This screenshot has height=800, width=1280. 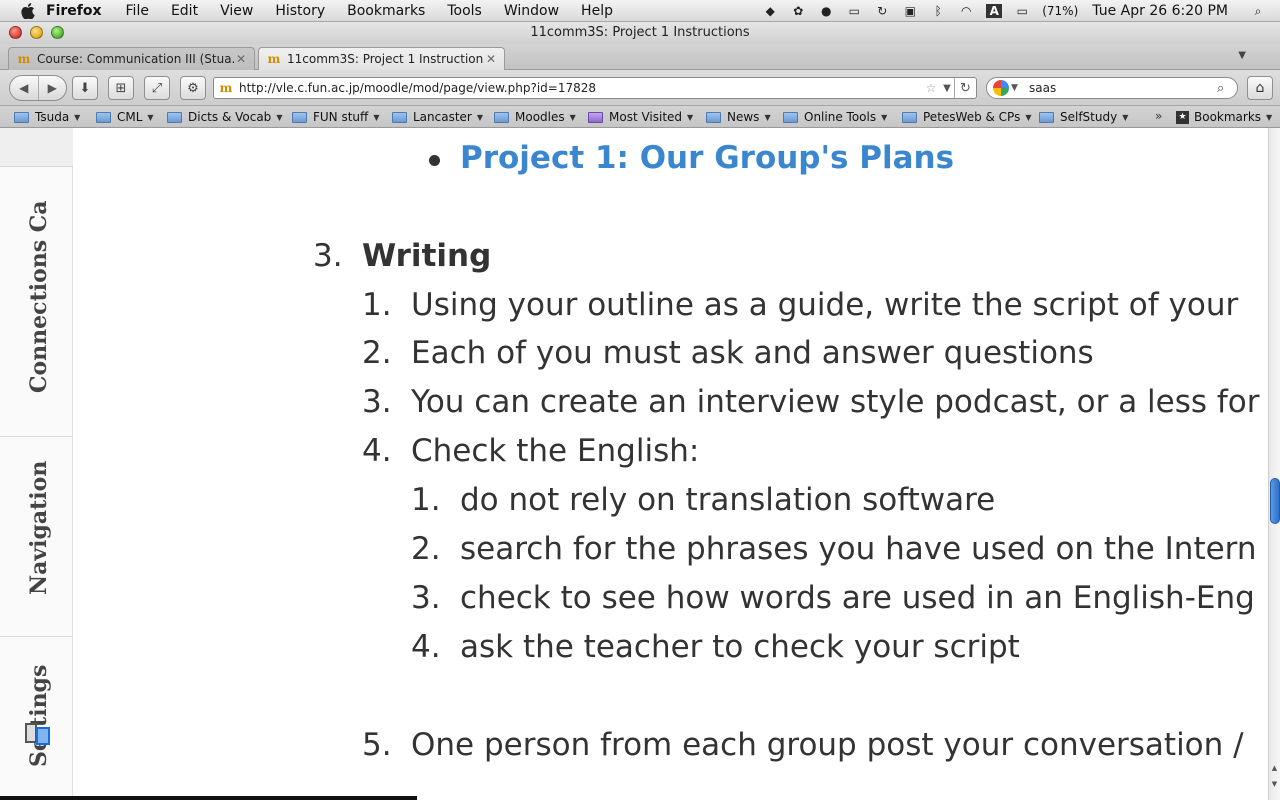 I want to click on menu-view: View, so click(x=236, y=11).